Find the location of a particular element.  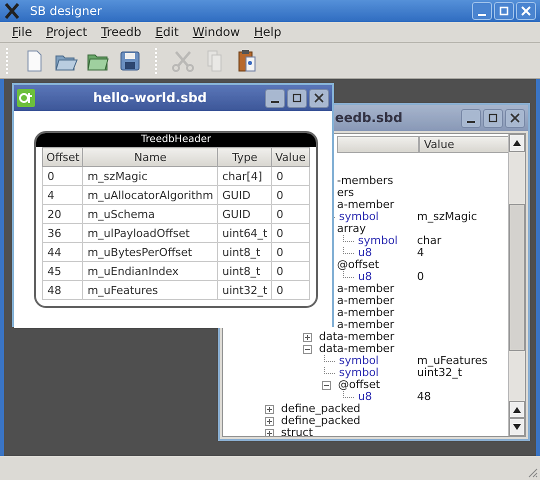

table-cell: 44 is located at coordinates (62, 252).